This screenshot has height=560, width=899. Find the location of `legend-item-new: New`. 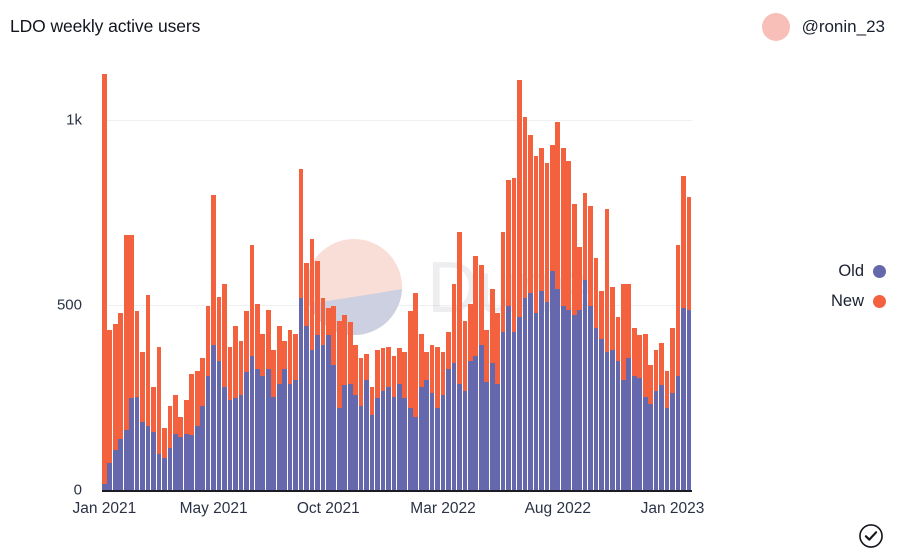

legend-item-new: New is located at coordinates (846, 301).